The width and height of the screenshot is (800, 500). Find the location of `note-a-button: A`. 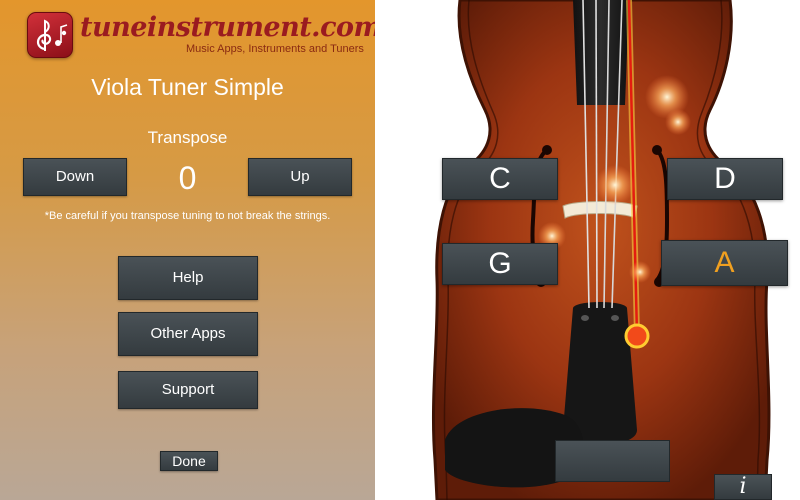

note-a-button: A is located at coordinates (724, 263).